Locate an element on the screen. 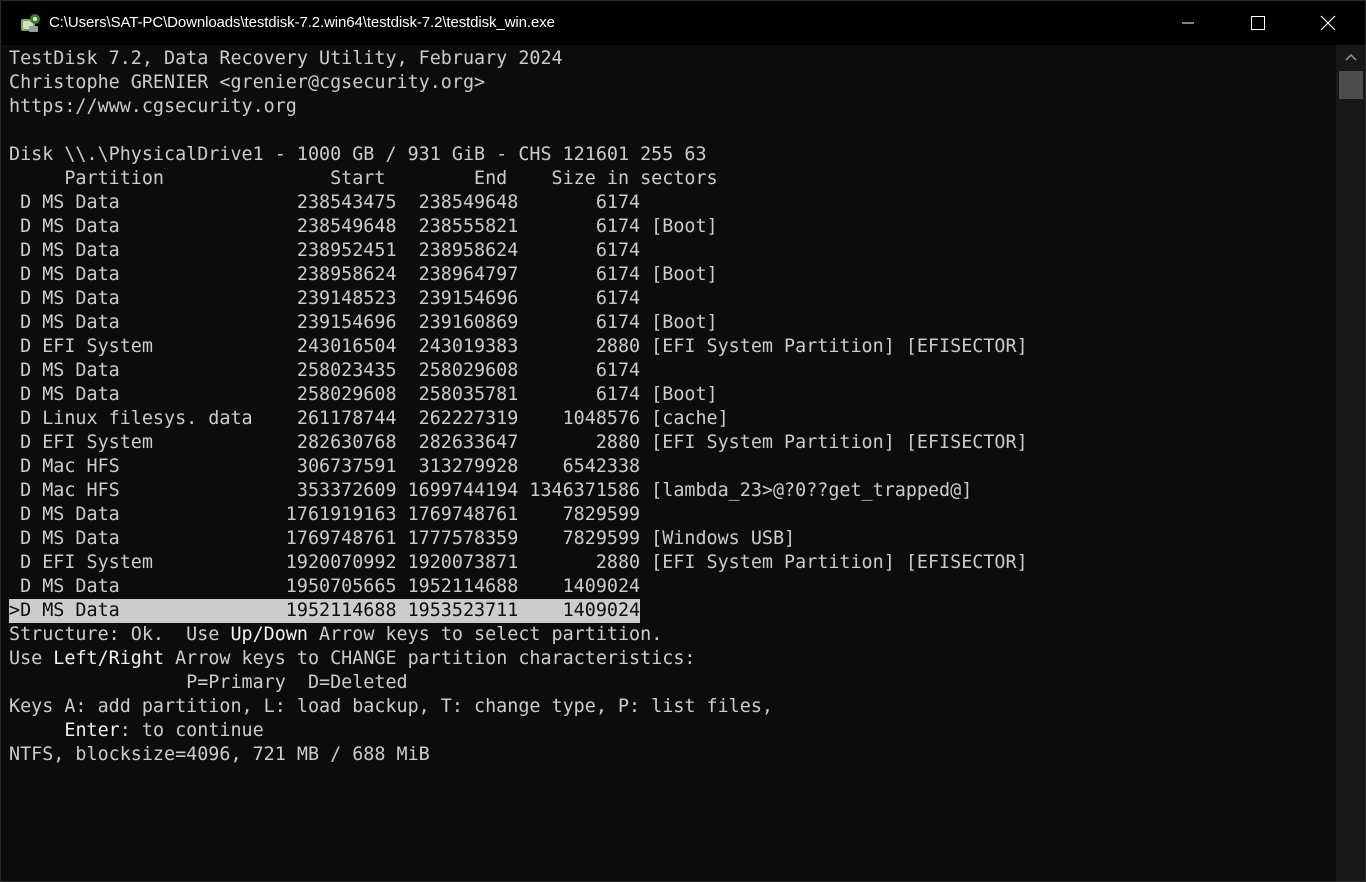 Image resolution: width=1366 pixels, height=882 pixels. close-icon is located at coordinates (1328, 23).